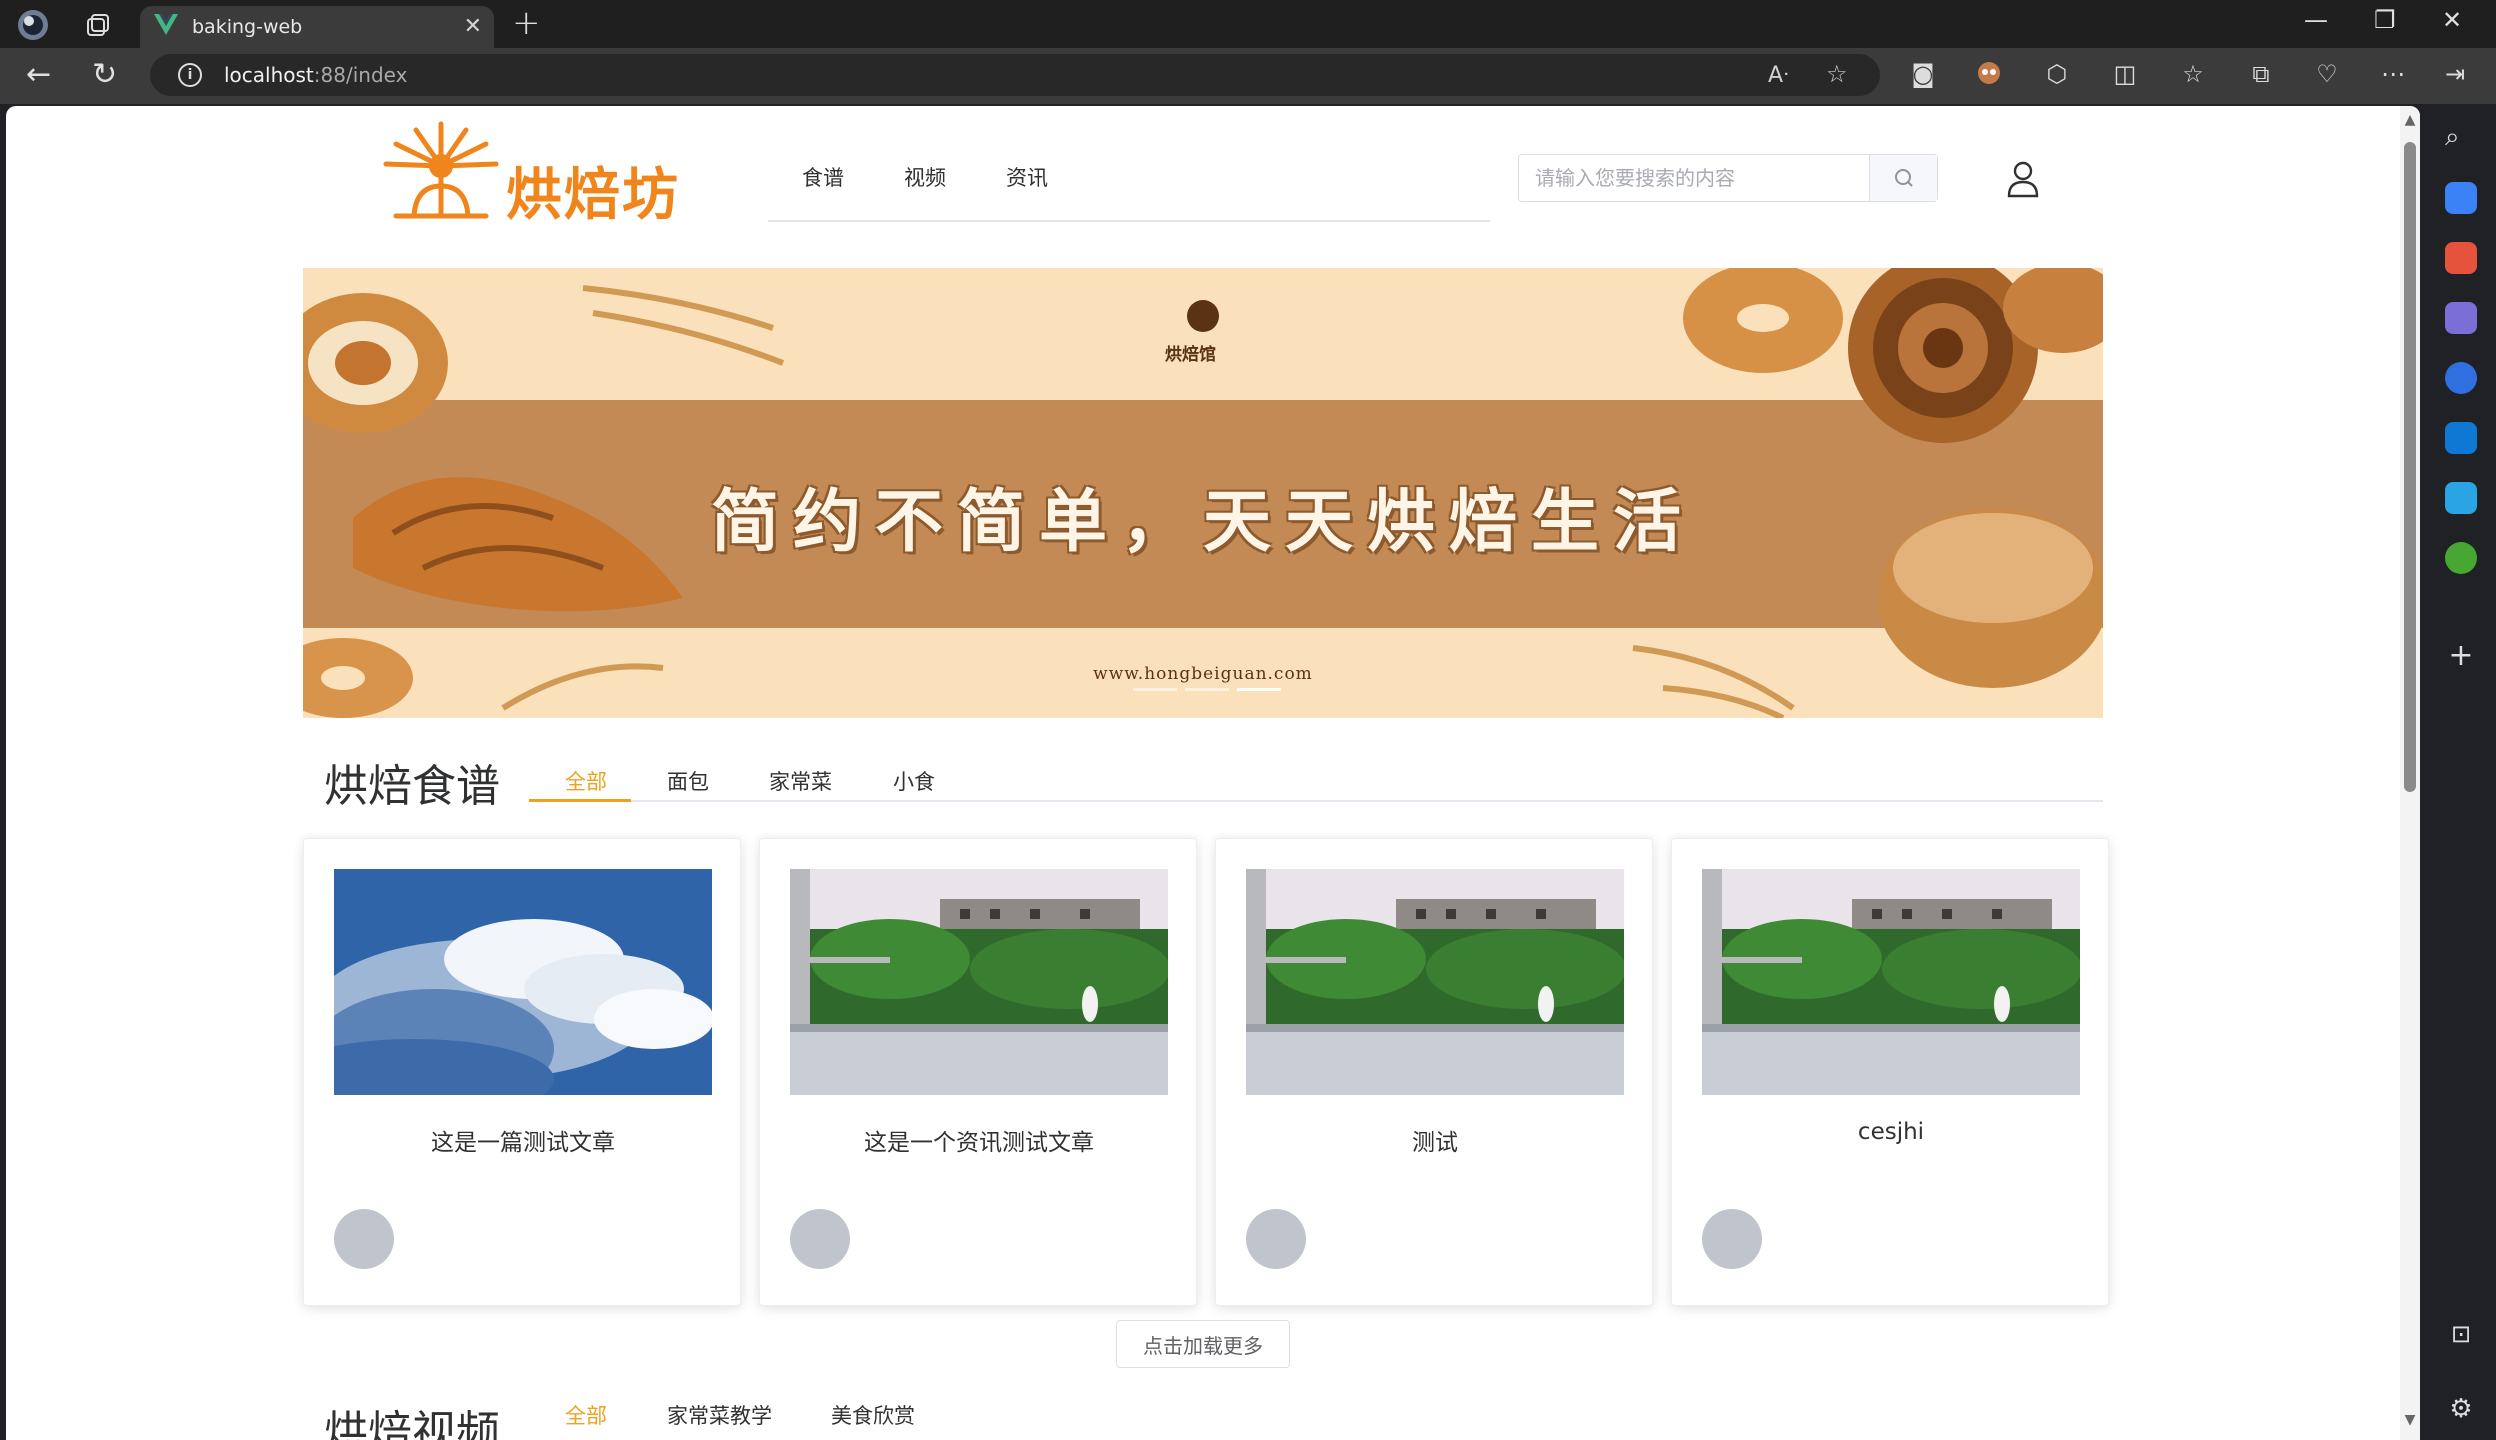  What do you see at coordinates (1259, 689) in the screenshot?
I see `carousel-dot-active` at bounding box center [1259, 689].